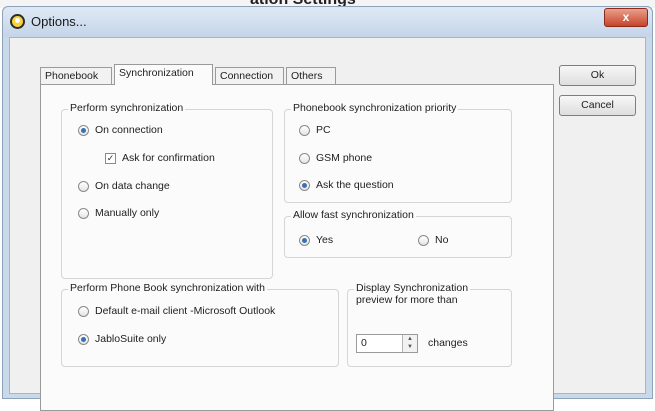 The image size is (655, 411). Describe the element at coordinates (323, 130) in the screenshot. I see `priority-pc-label: PC` at that location.